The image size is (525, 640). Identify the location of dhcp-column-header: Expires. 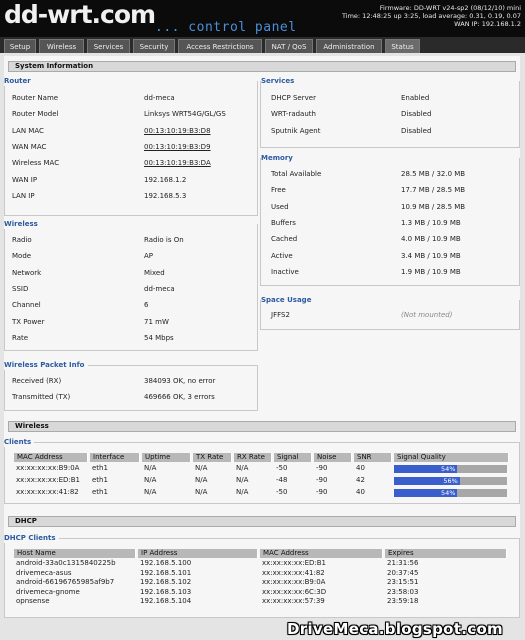
(446, 553).